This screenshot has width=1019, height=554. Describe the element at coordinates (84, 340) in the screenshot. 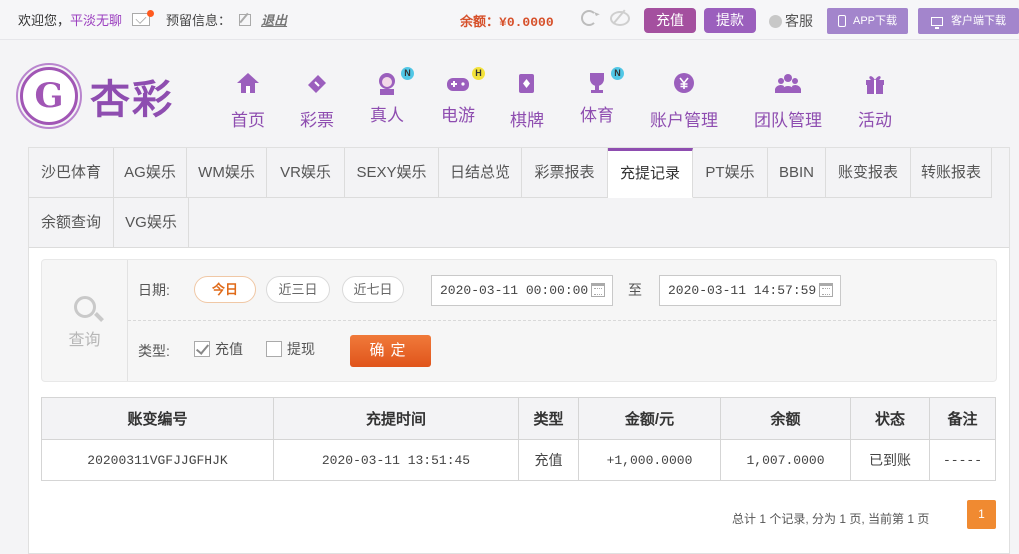

I see `query-side-label: 查询` at that location.